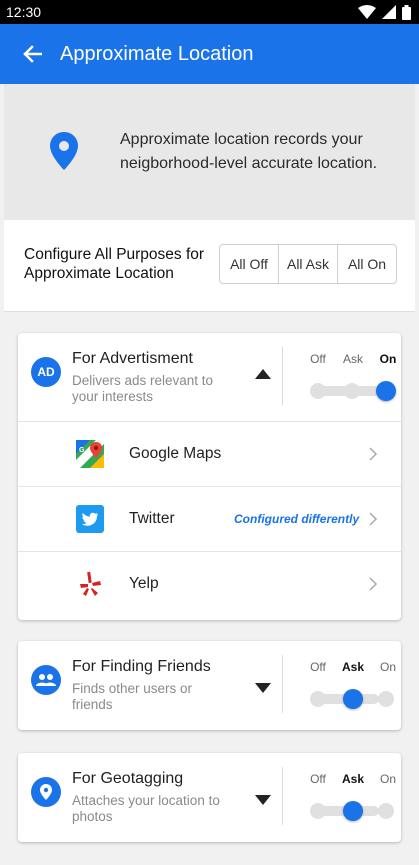 This screenshot has width=419, height=865. I want to click on app-name: Twitter, so click(152, 518).